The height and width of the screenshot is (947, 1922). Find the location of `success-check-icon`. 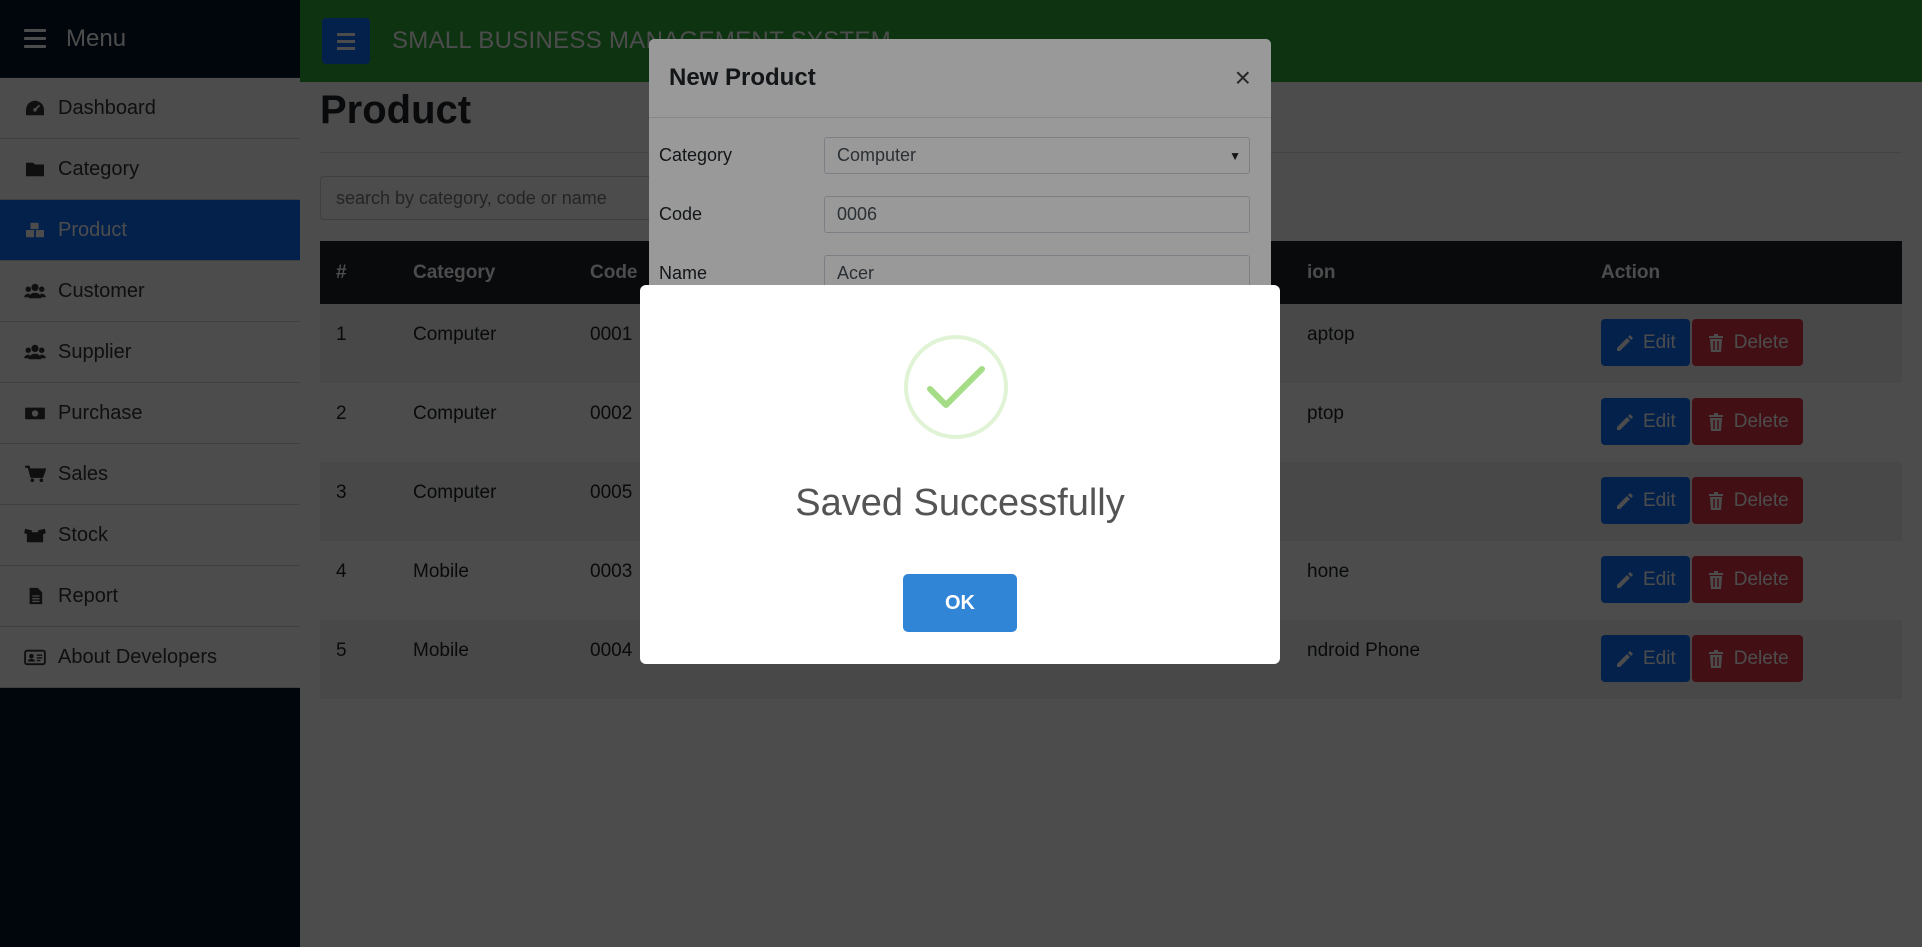

success-check-icon is located at coordinates (956, 387).